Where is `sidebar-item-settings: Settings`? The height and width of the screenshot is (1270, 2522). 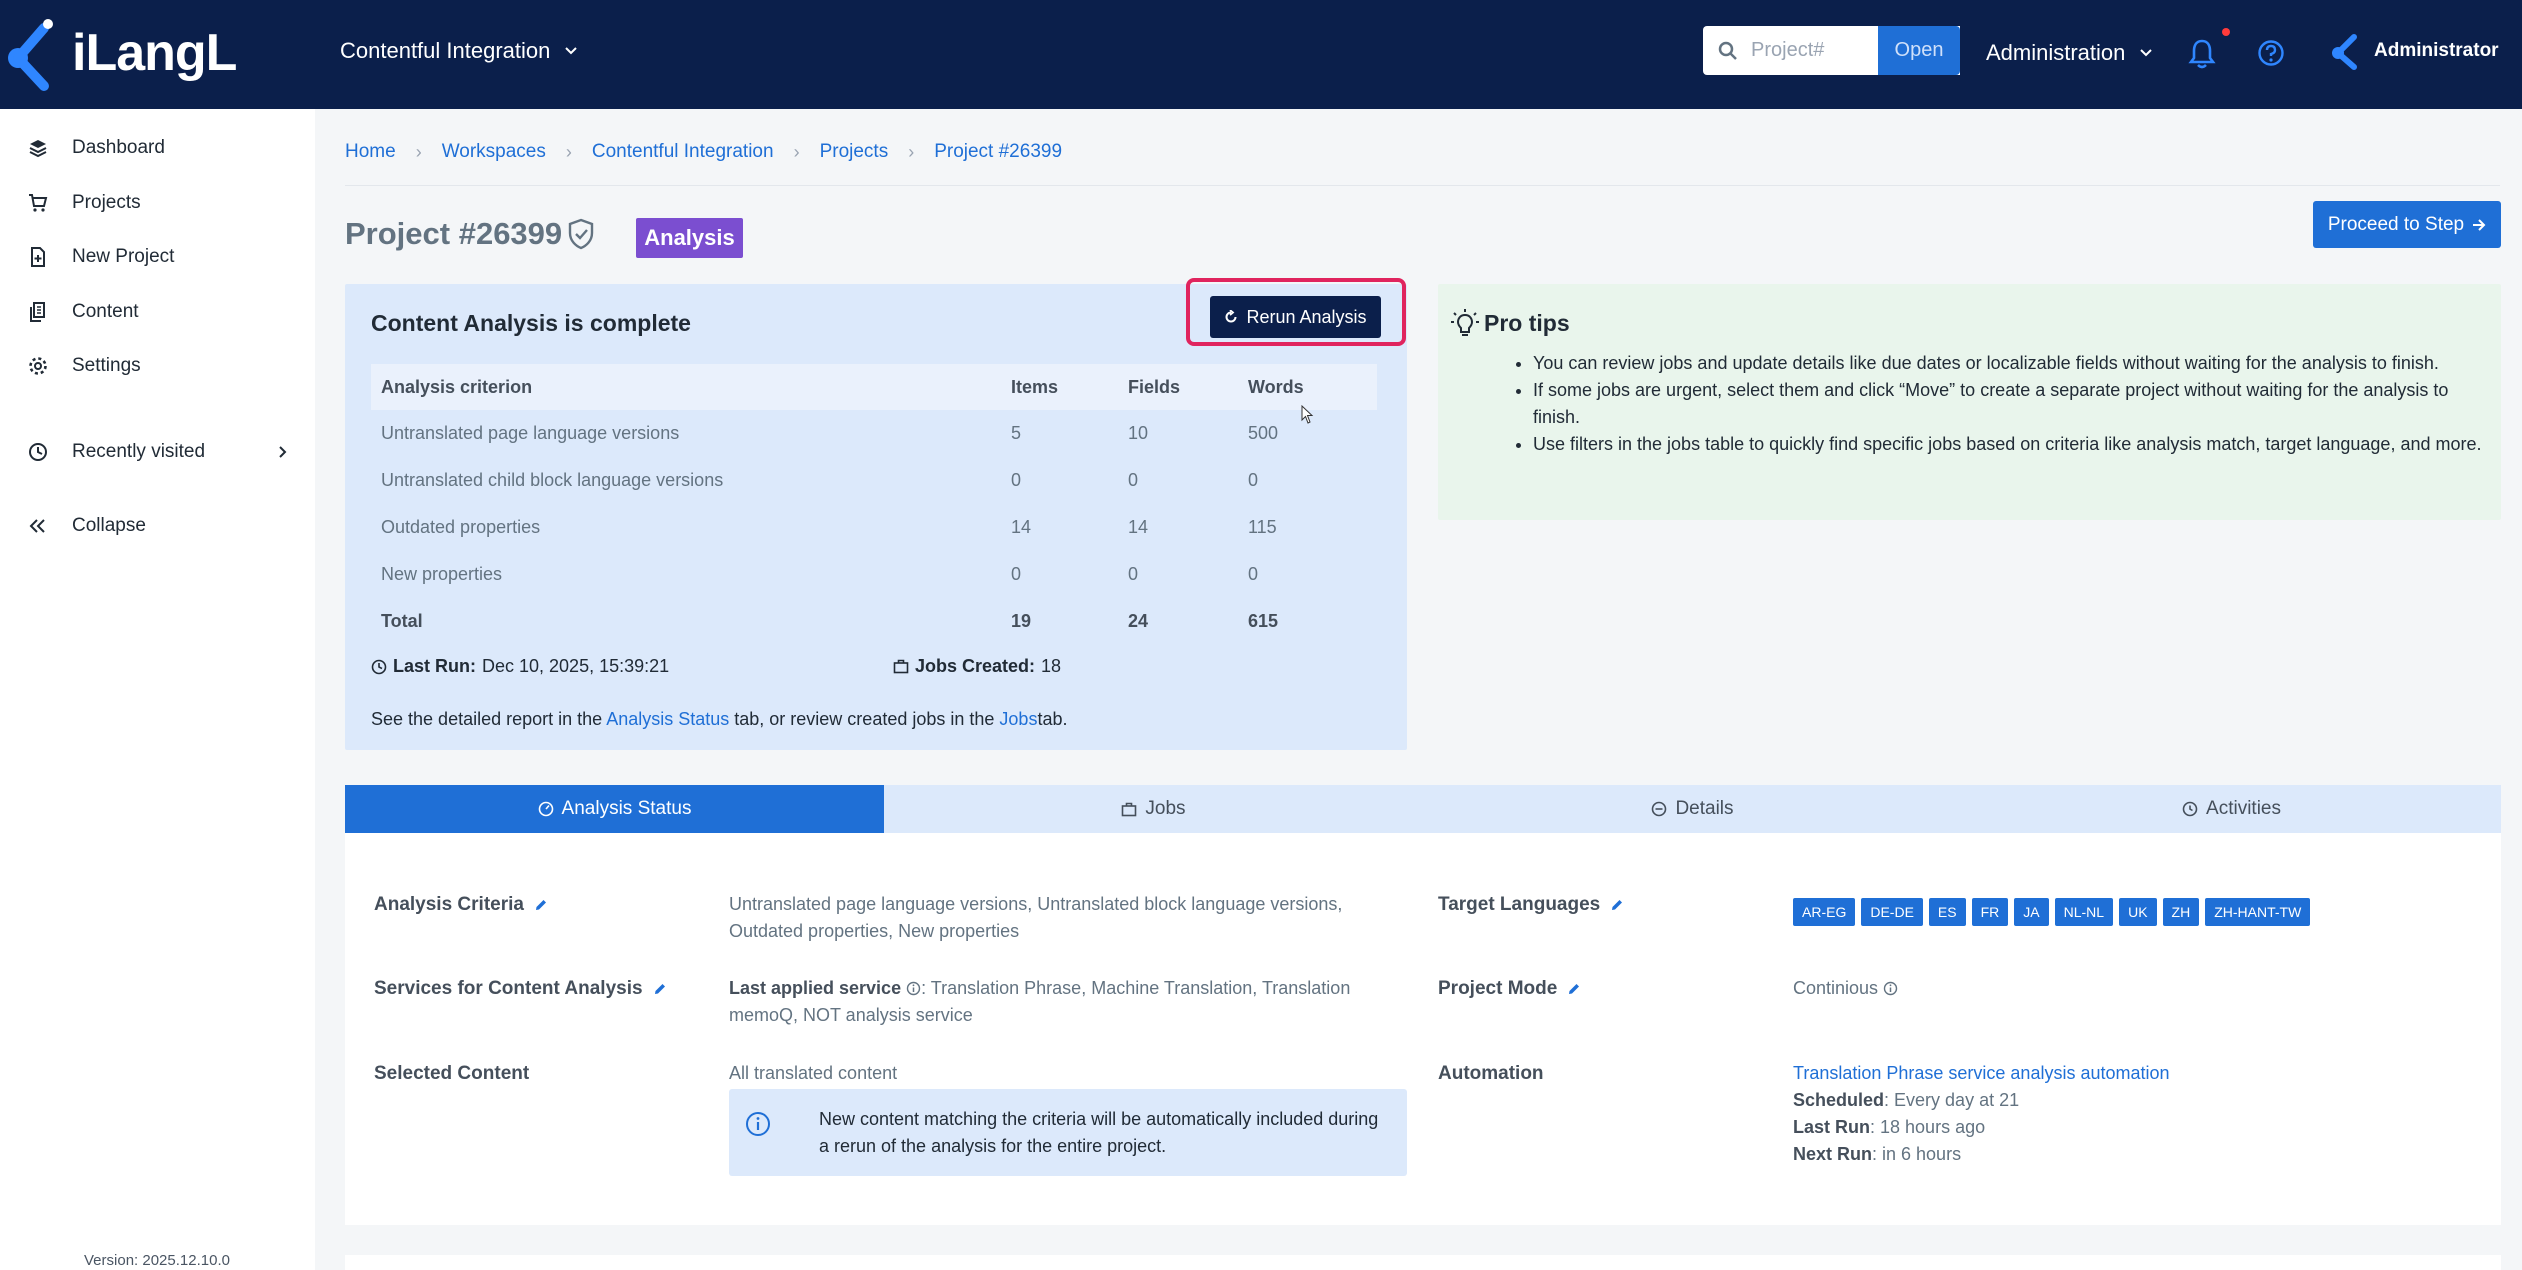 sidebar-item-settings: Settings is located at coordinates (158, 366).